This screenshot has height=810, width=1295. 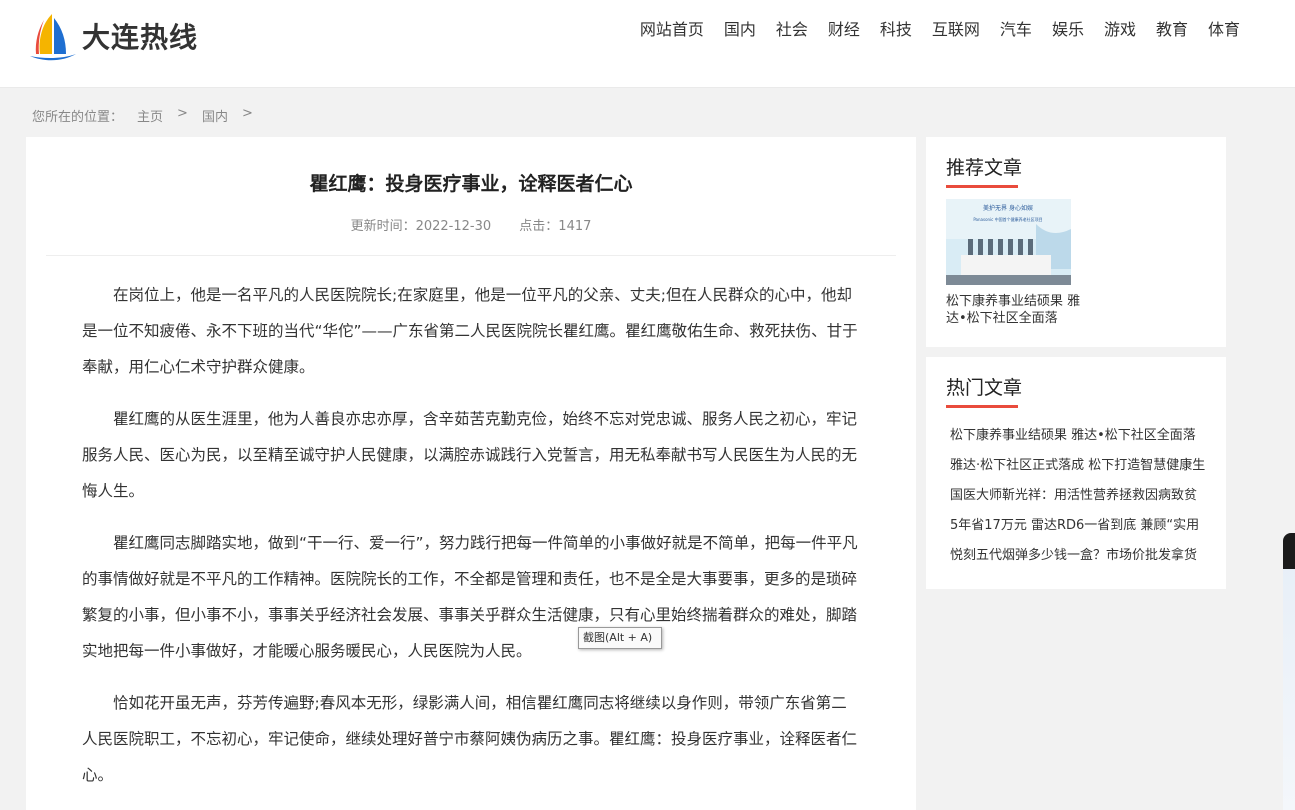 I want to click on site-logo: 大连热线, so click(x=113, y=36).